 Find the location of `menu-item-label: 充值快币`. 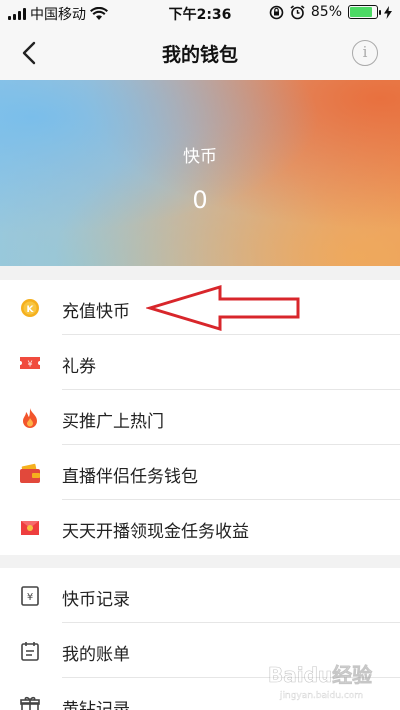

menu-item-label: 充值快币 is located at coordinates (96, 312).